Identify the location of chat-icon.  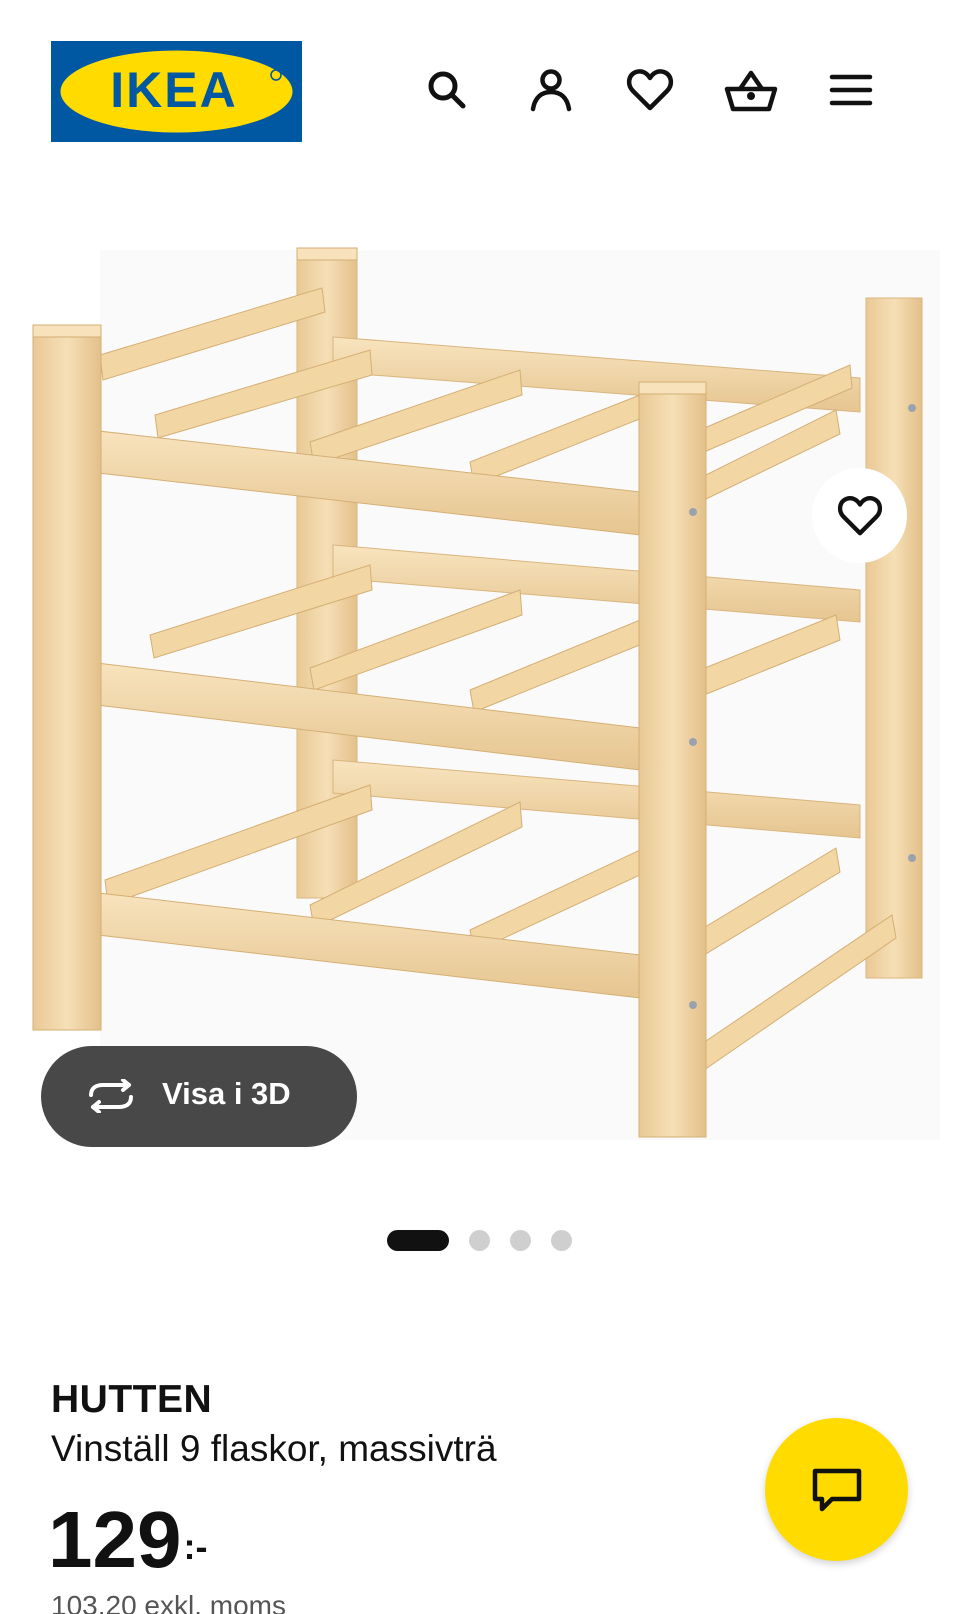
(836, 1489).